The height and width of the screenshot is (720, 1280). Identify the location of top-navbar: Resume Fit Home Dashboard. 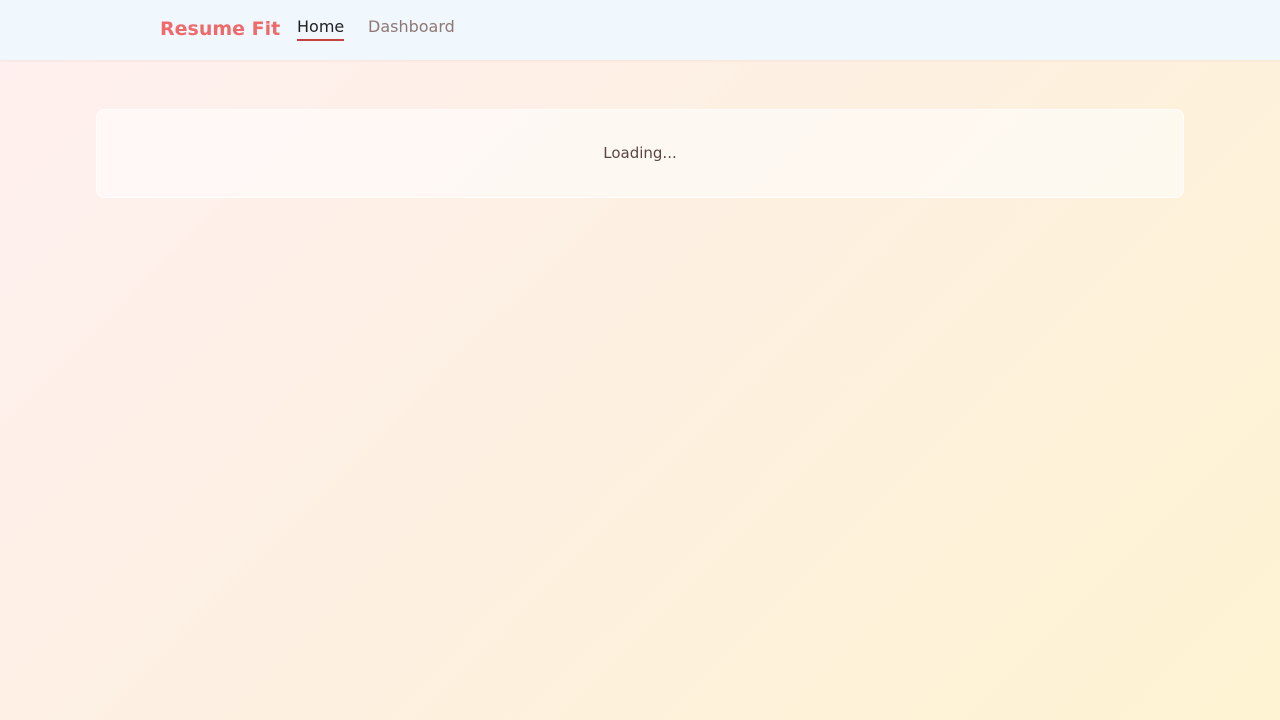
(640, 30).